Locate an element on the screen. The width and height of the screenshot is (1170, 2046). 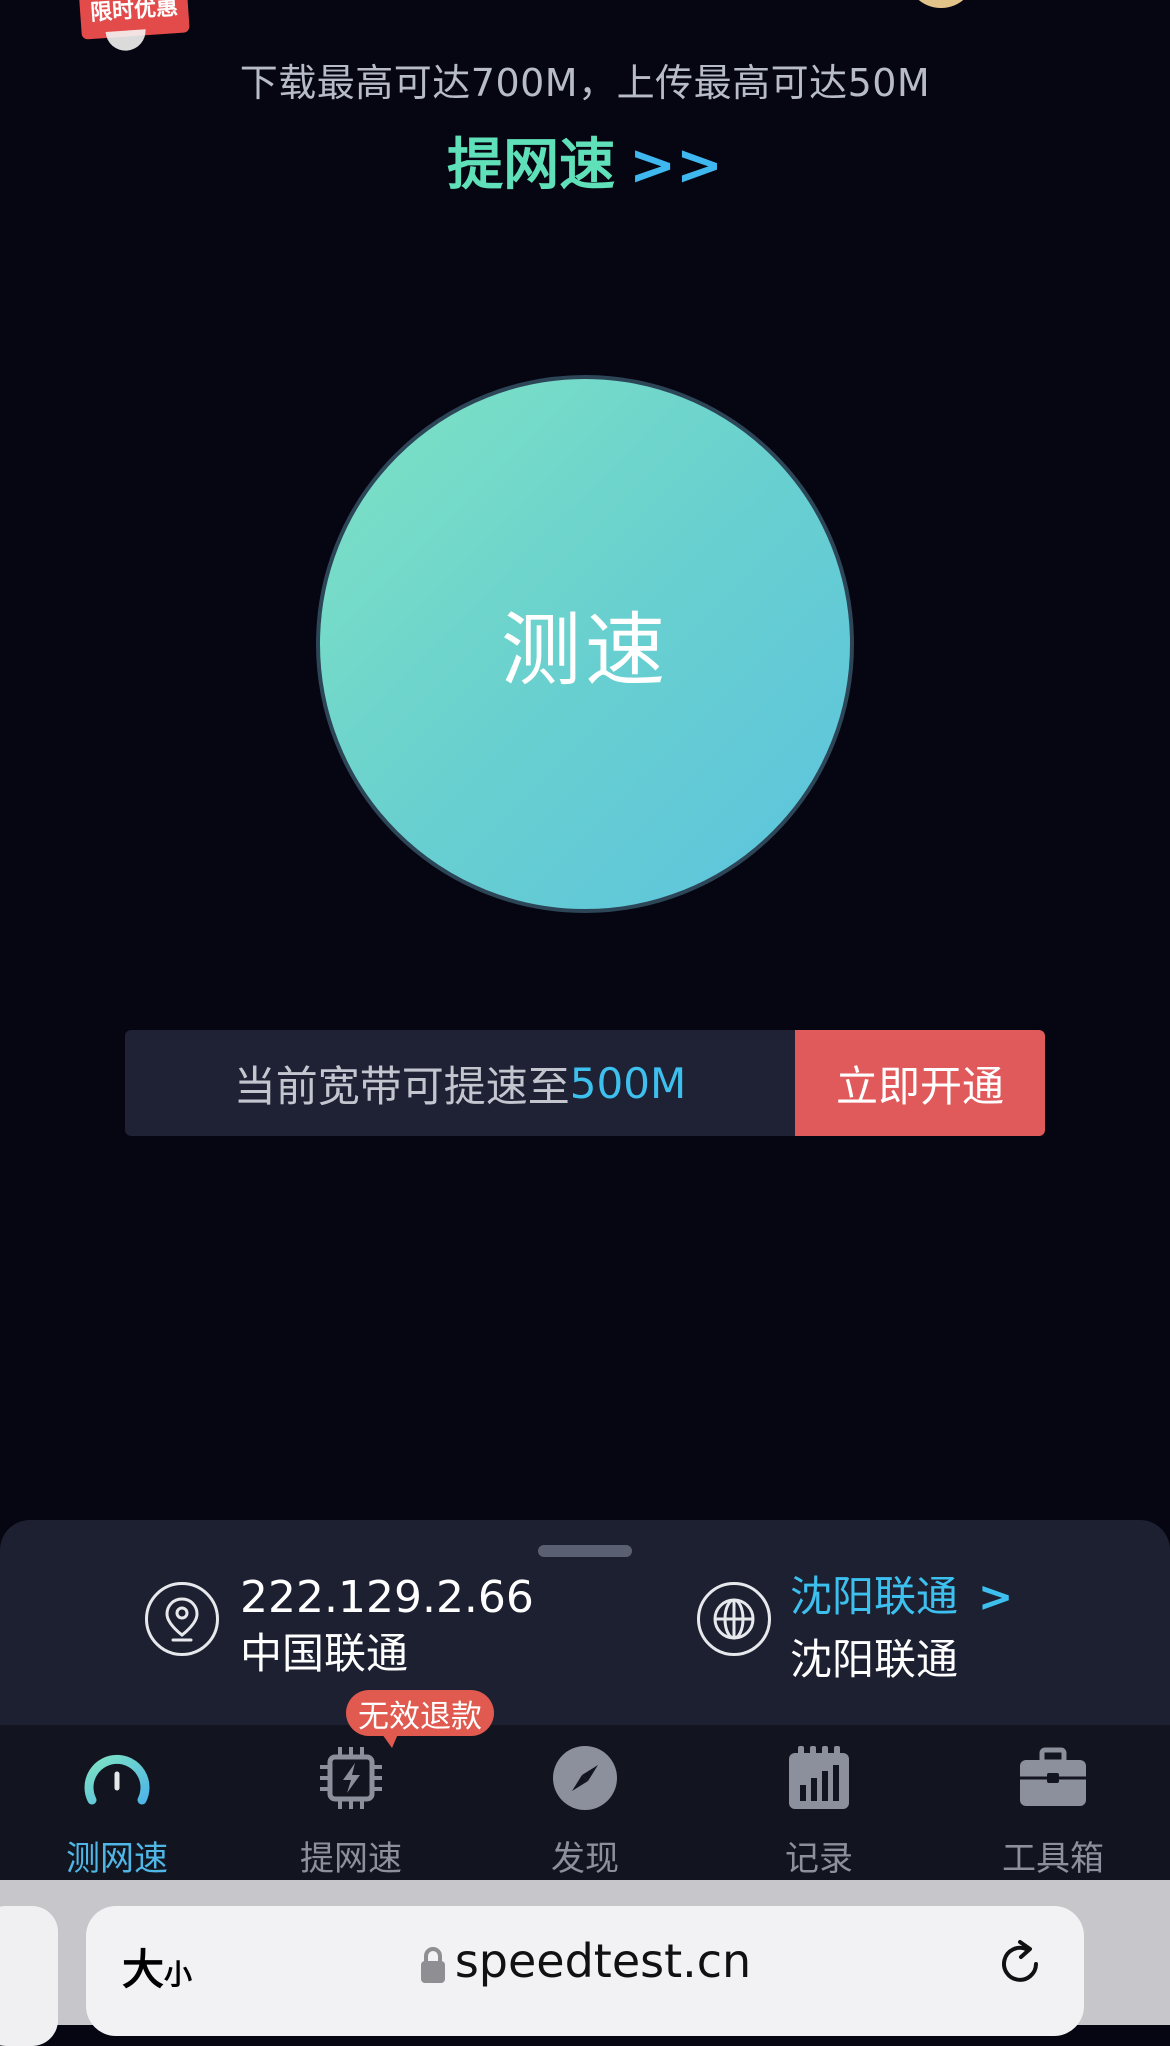
upgrade-promo-value: 500M is located at coordinates (628, 1083).